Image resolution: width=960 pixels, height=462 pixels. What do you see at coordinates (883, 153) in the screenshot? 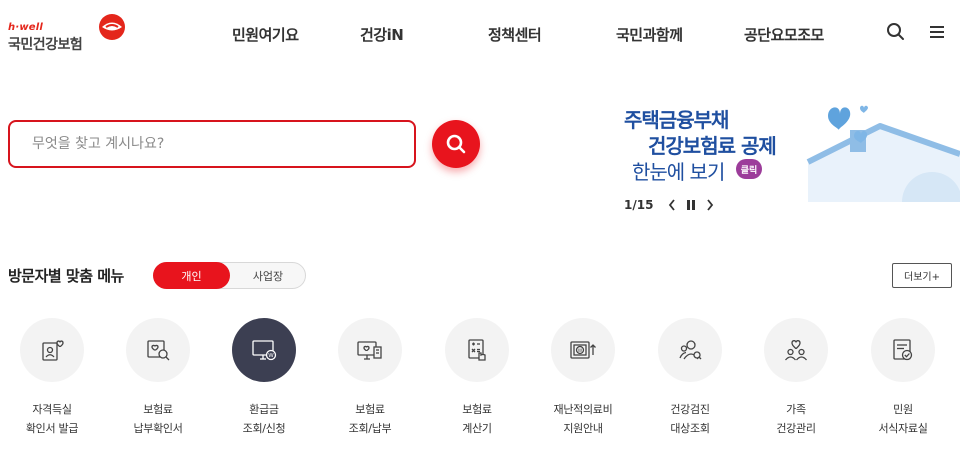
I see `house-illustration-icon` at bounding box center [883, 153].